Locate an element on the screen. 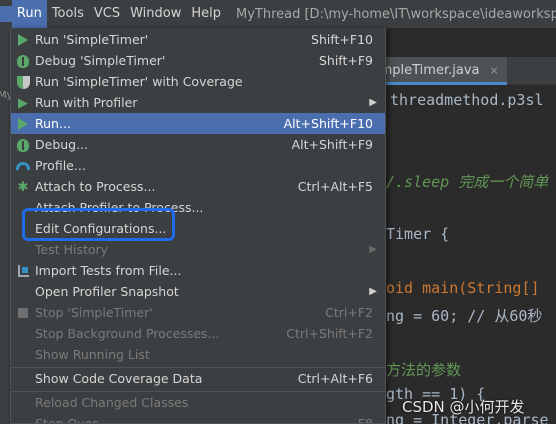 The image size is (556, 424). editor-tab-simpletimer: impleTimer.java × is located at coordinates (438, 71).